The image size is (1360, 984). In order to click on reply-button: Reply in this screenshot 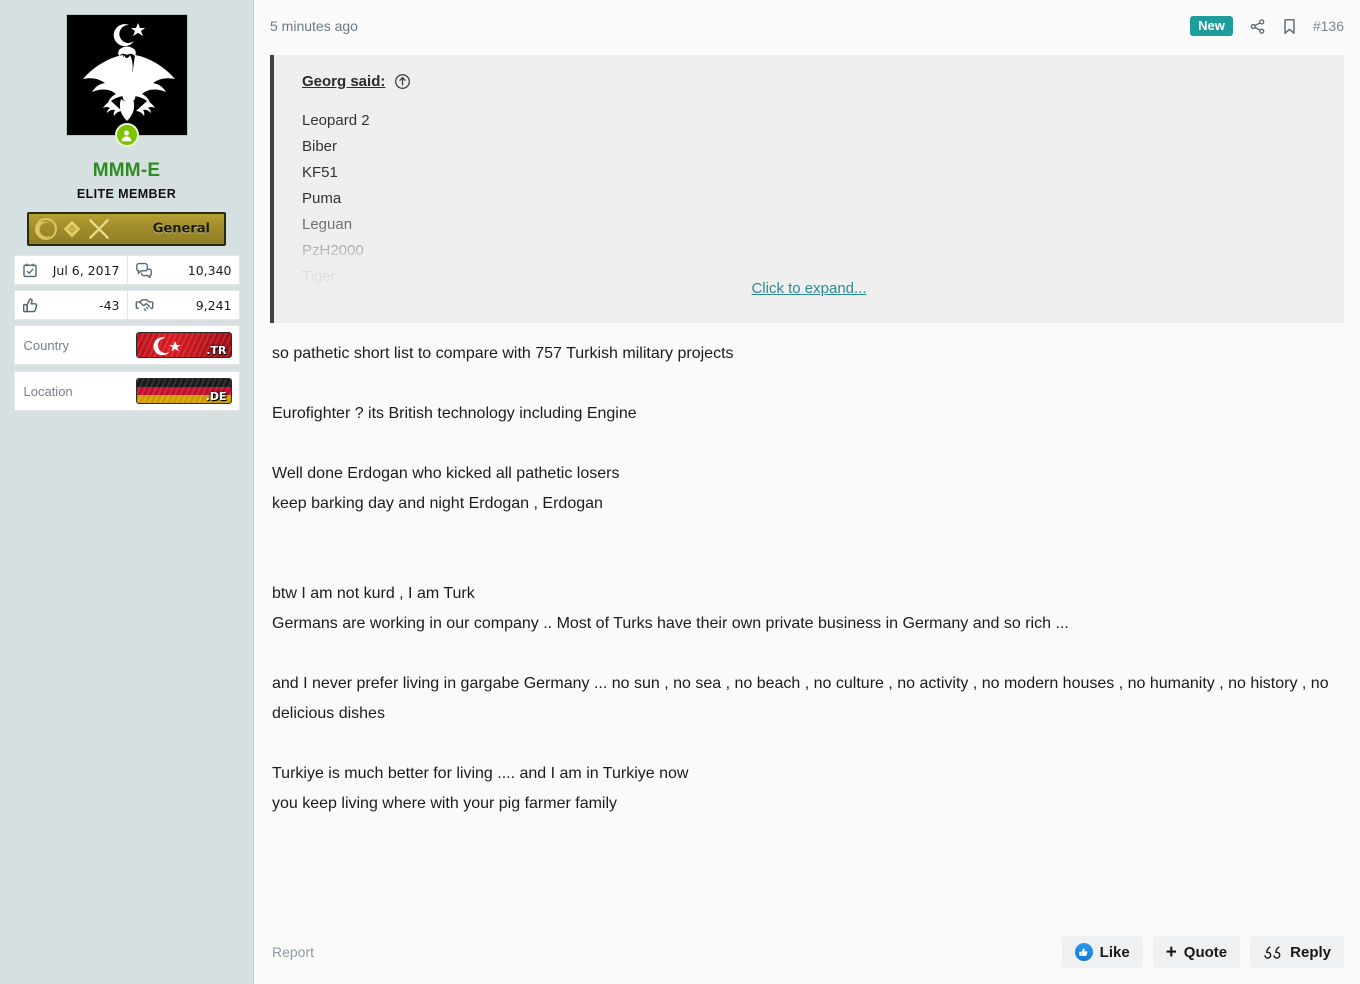, I will do `click(1297, 952)`.